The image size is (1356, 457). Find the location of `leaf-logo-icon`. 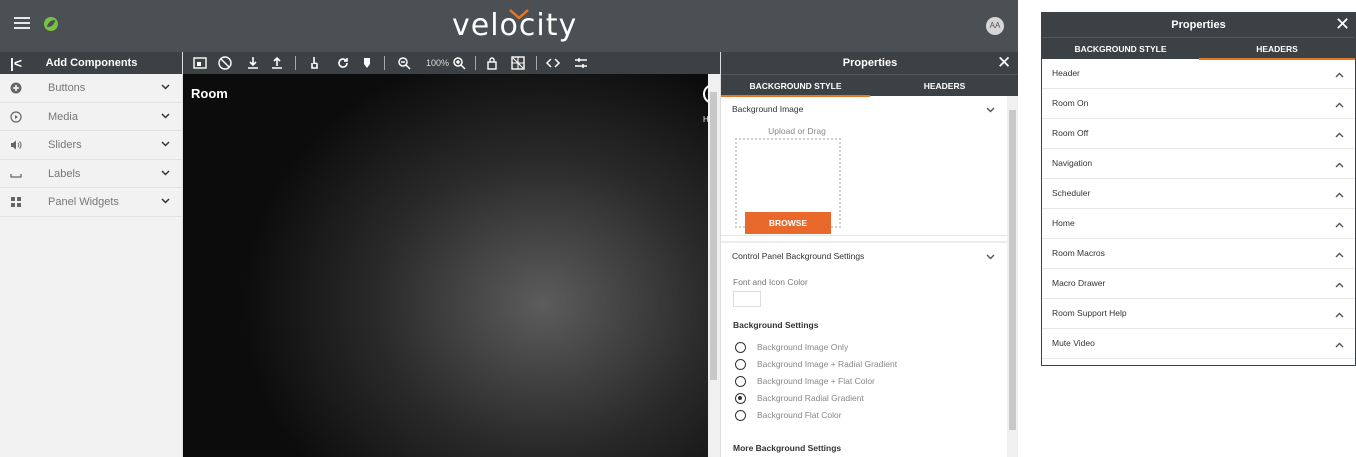

leaf-logo-icon is located at coordinates (51, 24).